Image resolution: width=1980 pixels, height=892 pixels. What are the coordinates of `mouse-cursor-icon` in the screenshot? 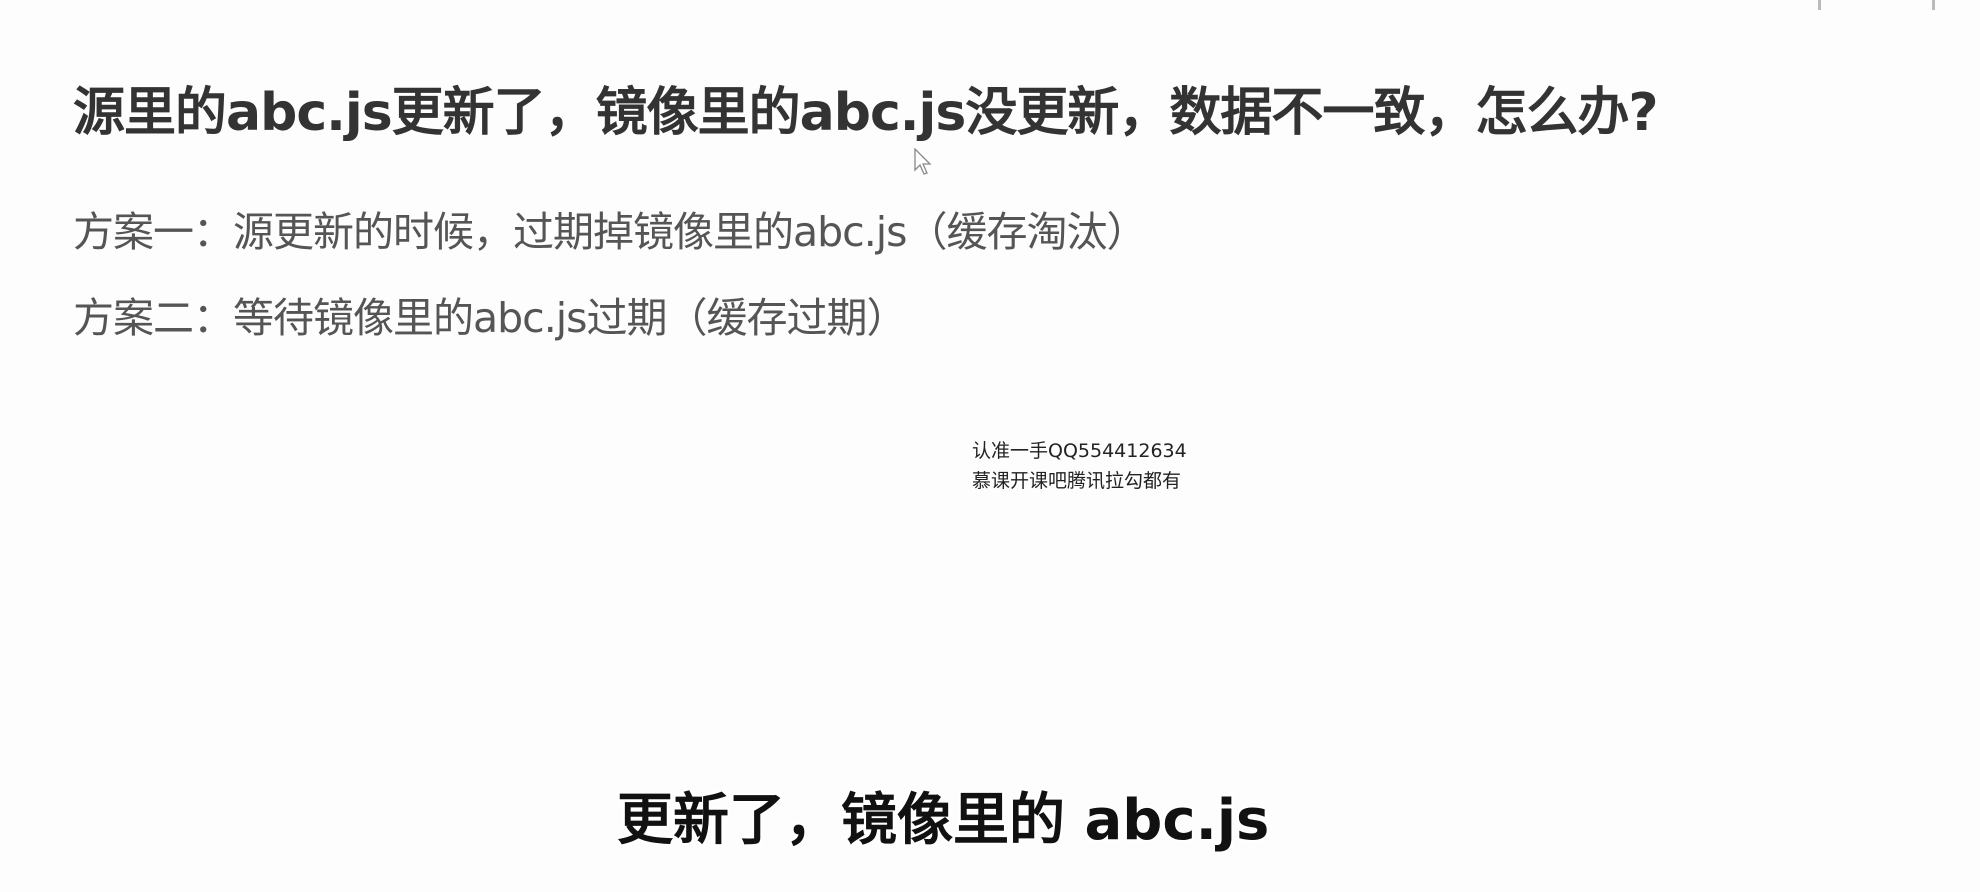 It's located at (923, 161).